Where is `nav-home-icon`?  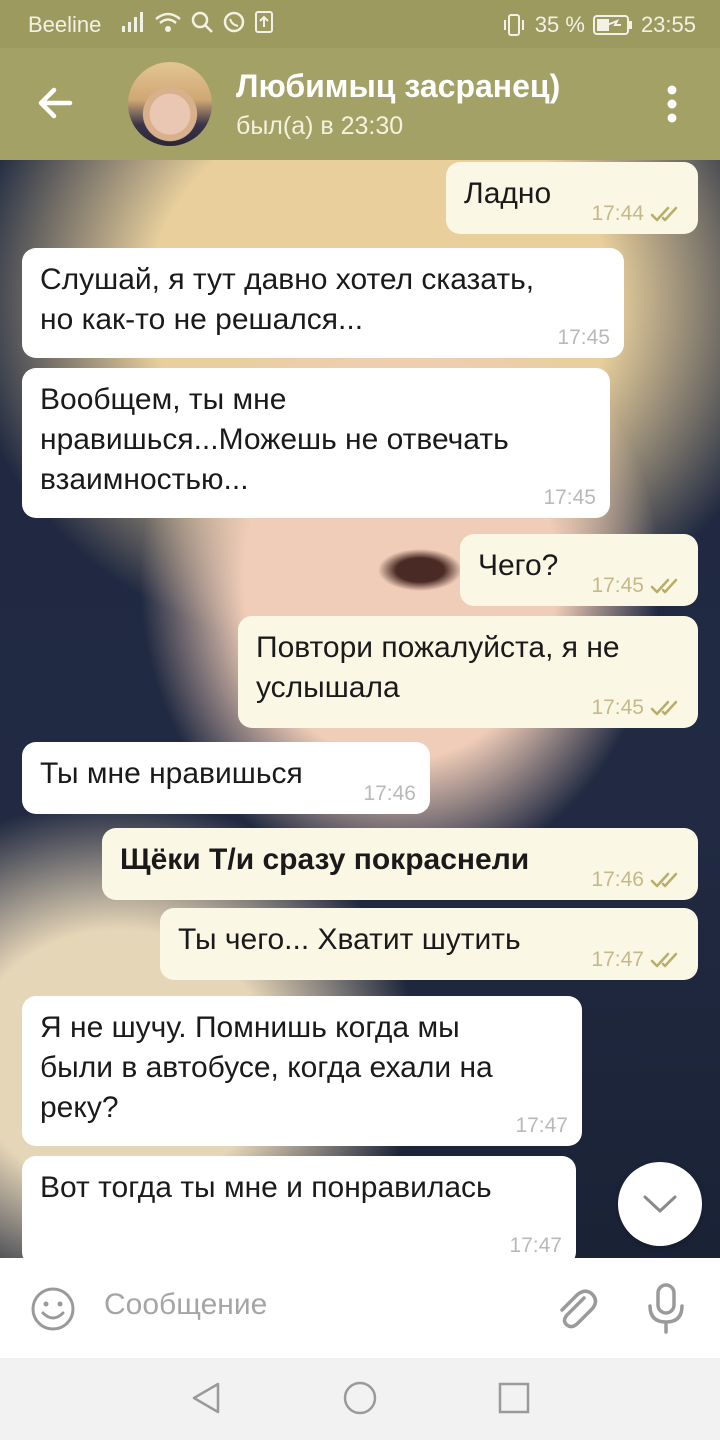 nav-home-icon is located at coordinates (360, 1398).